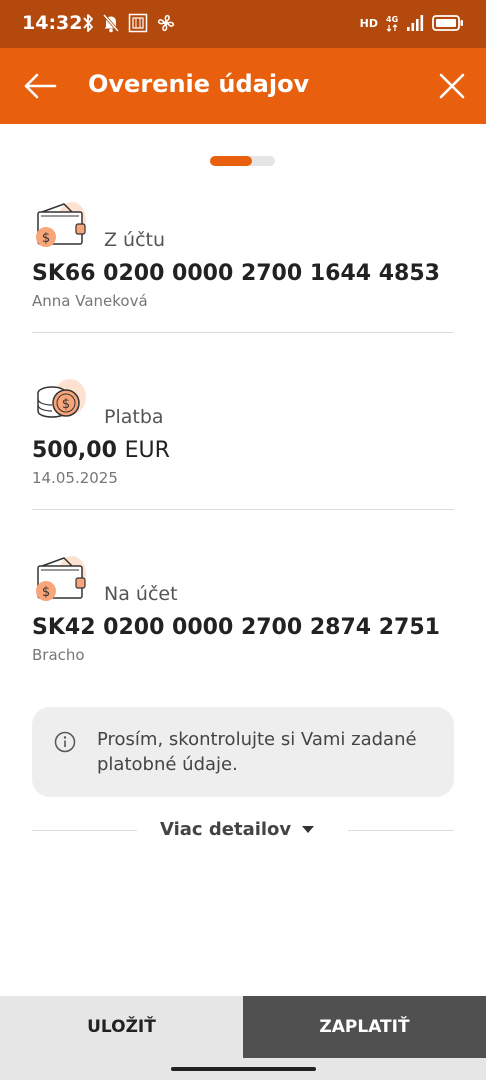  I want to click on to-account-owner: Bracho, so click(58, 655).